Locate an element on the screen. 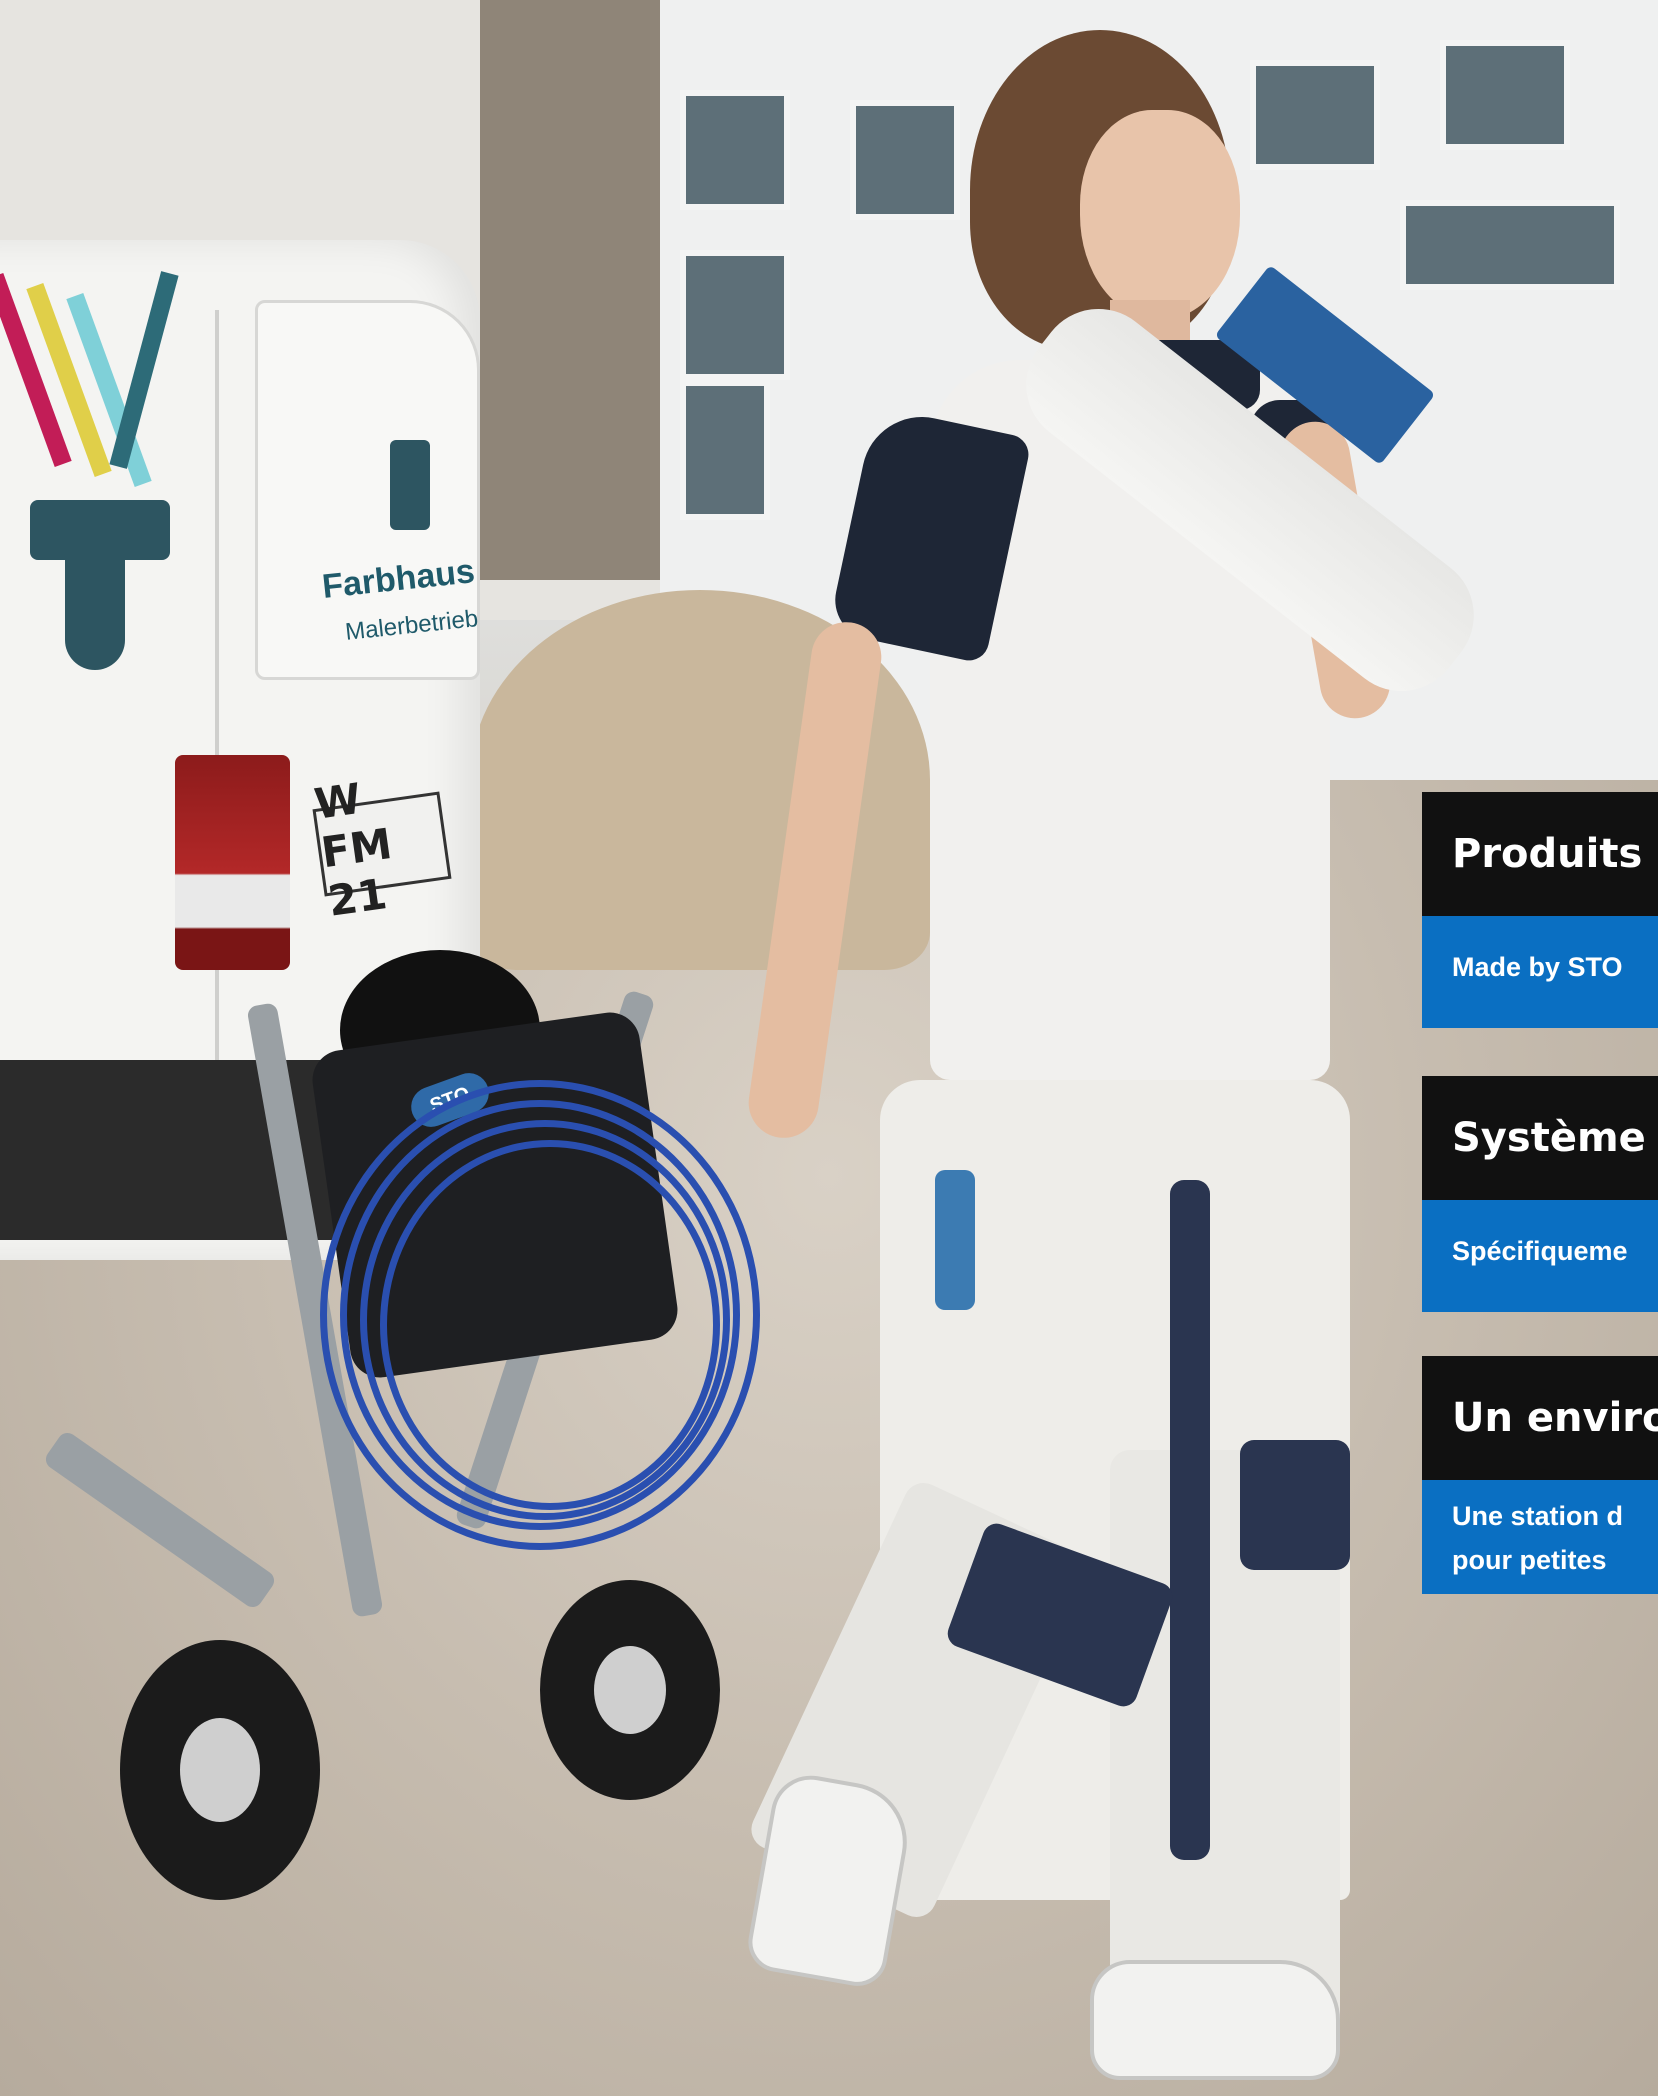 This screenshot has height=2096, width=1658. menu-item-subtitle: Made by STO is located at coordinates (1540, 972).